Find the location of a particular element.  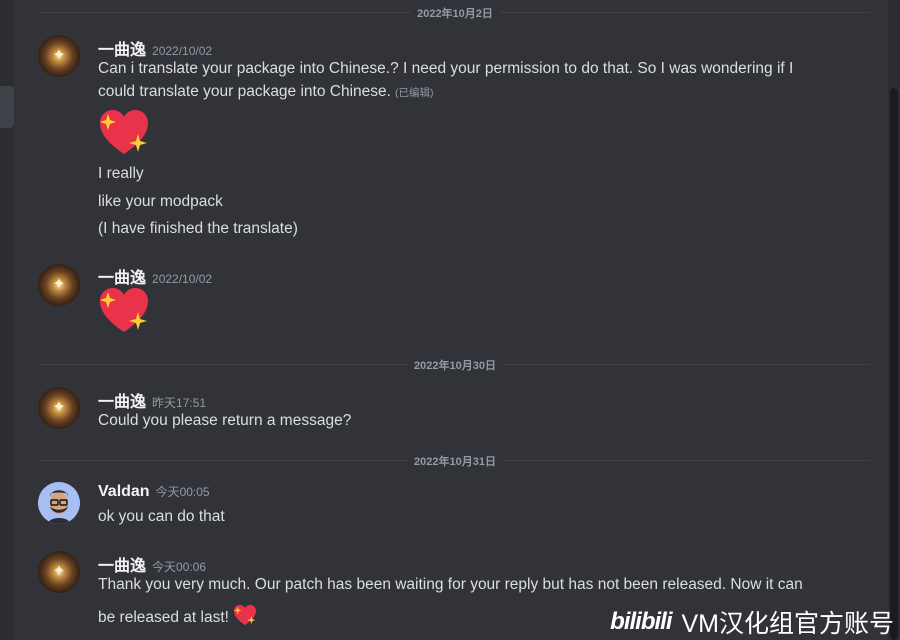

message-text: Could you please return a message? is located at coordinates (225, 420).